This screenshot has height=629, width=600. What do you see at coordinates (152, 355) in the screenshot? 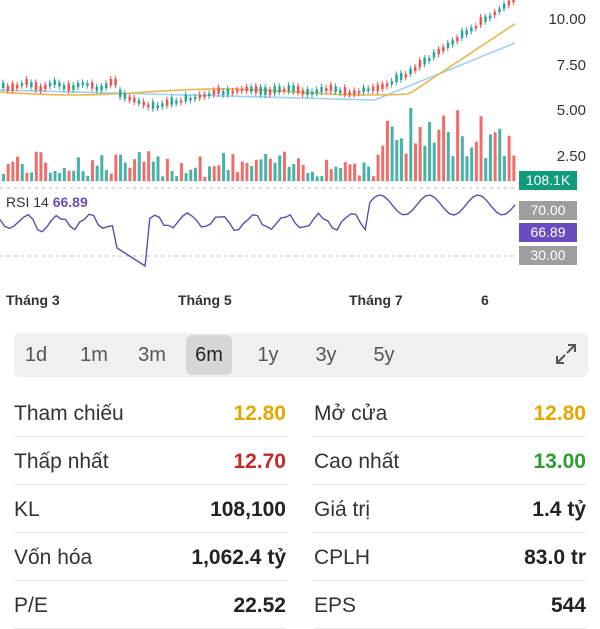
I see `range-3m-button: 3m` at bounding box center [152, 355].